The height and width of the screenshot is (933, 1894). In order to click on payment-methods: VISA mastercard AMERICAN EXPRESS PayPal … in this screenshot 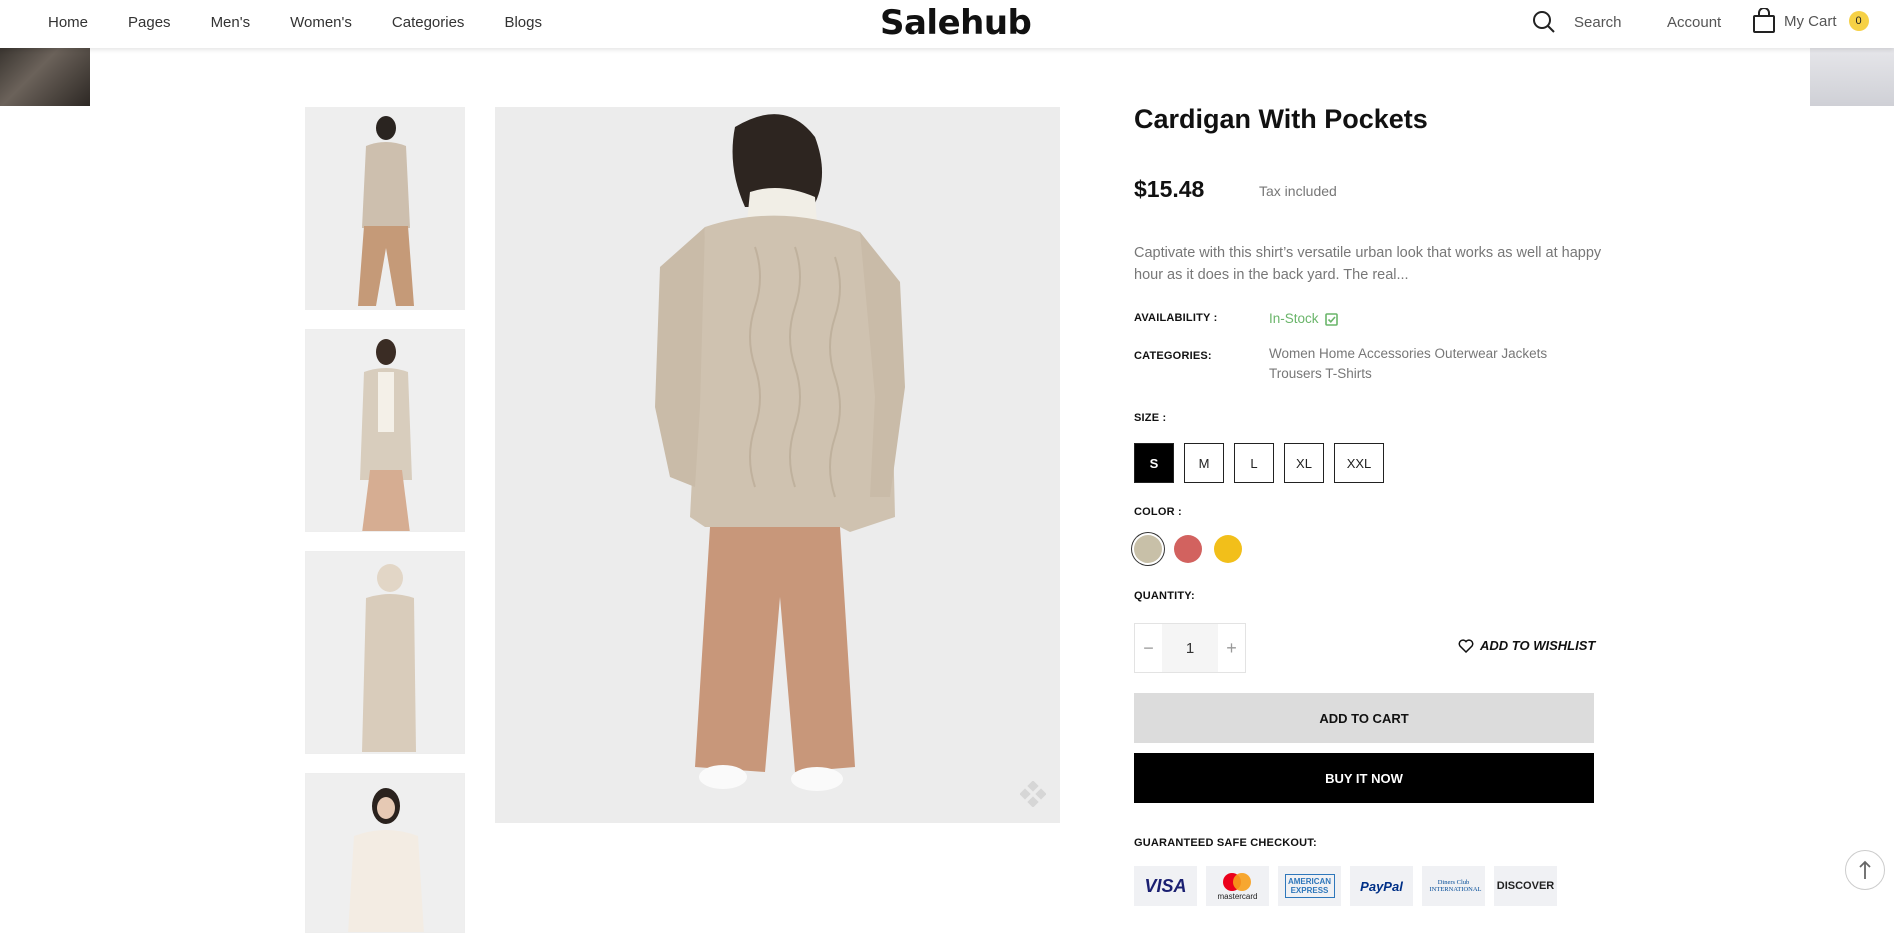, I will do `click(1345, 886)`.